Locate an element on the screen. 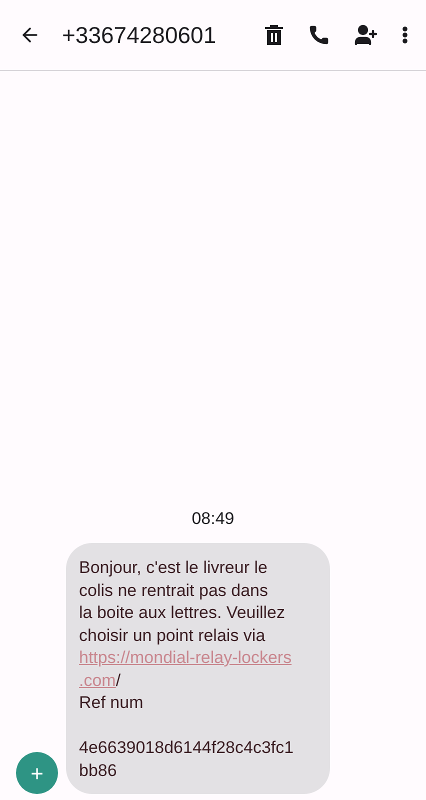 The image size is (426, 800). call-button is located at coordinates (319, 35).